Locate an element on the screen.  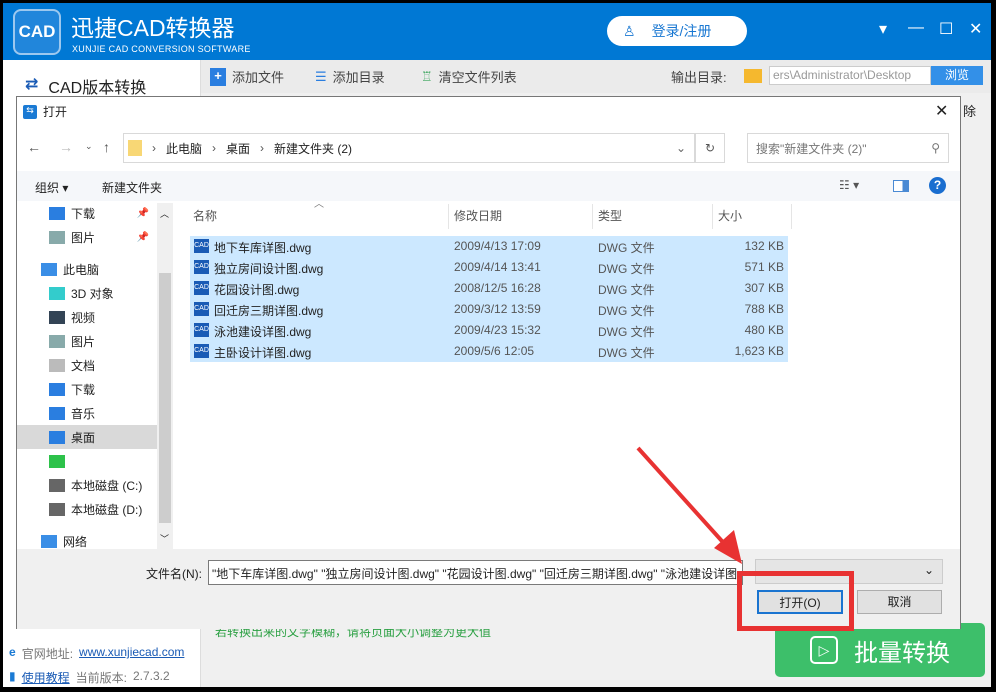
network-icon is located at coordinates (49, 541).